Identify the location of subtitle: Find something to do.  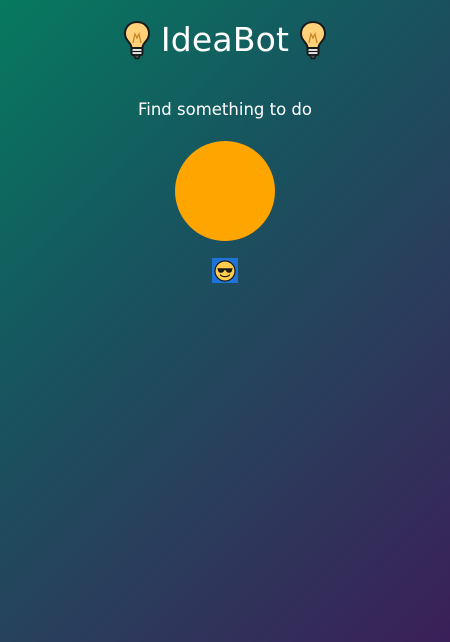
(225, 109).